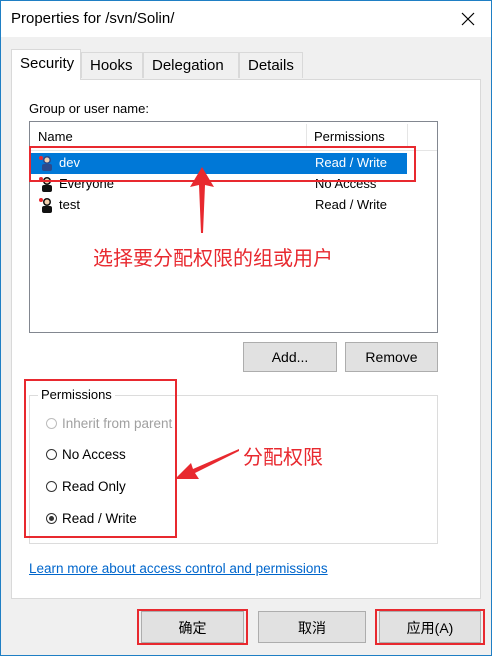 This screenshot has width=492, height=656. I want to click on list-row-test: test Read / Write, so click(219, 205).